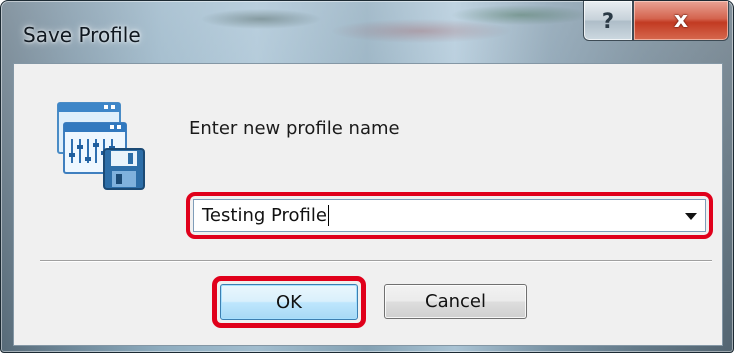 Image resolution: width=734 pixels, height=353 pixels. Describe the element at coordinates (82, 35) in the screenshot. I see `window-title: Save Profile` at that location.